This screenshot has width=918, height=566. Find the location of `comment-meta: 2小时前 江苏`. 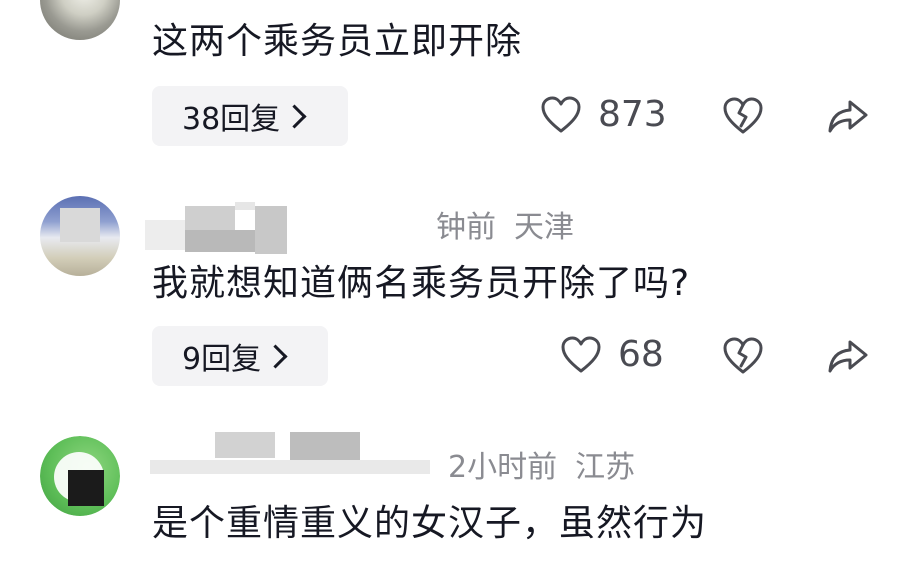

comment-meta: 2小时前 江苏 is located at coordinates (541, 464).